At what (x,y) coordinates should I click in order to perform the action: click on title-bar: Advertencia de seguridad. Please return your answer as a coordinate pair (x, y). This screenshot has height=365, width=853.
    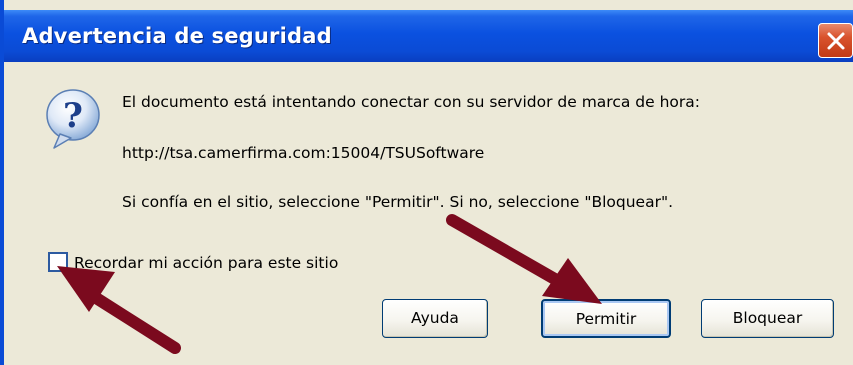
    Looking at the image, I should click on (428, 36).